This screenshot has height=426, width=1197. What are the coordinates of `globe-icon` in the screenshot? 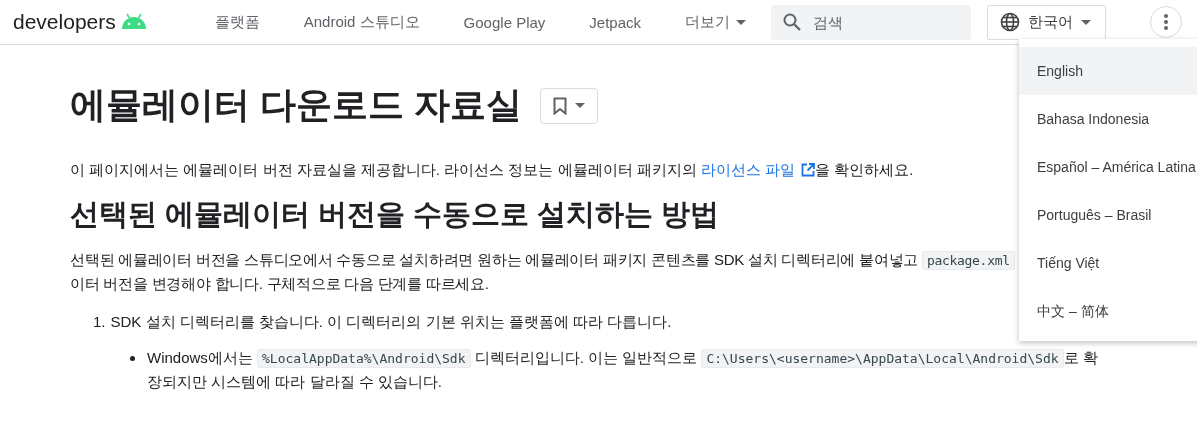 It's located at (1010, 22).